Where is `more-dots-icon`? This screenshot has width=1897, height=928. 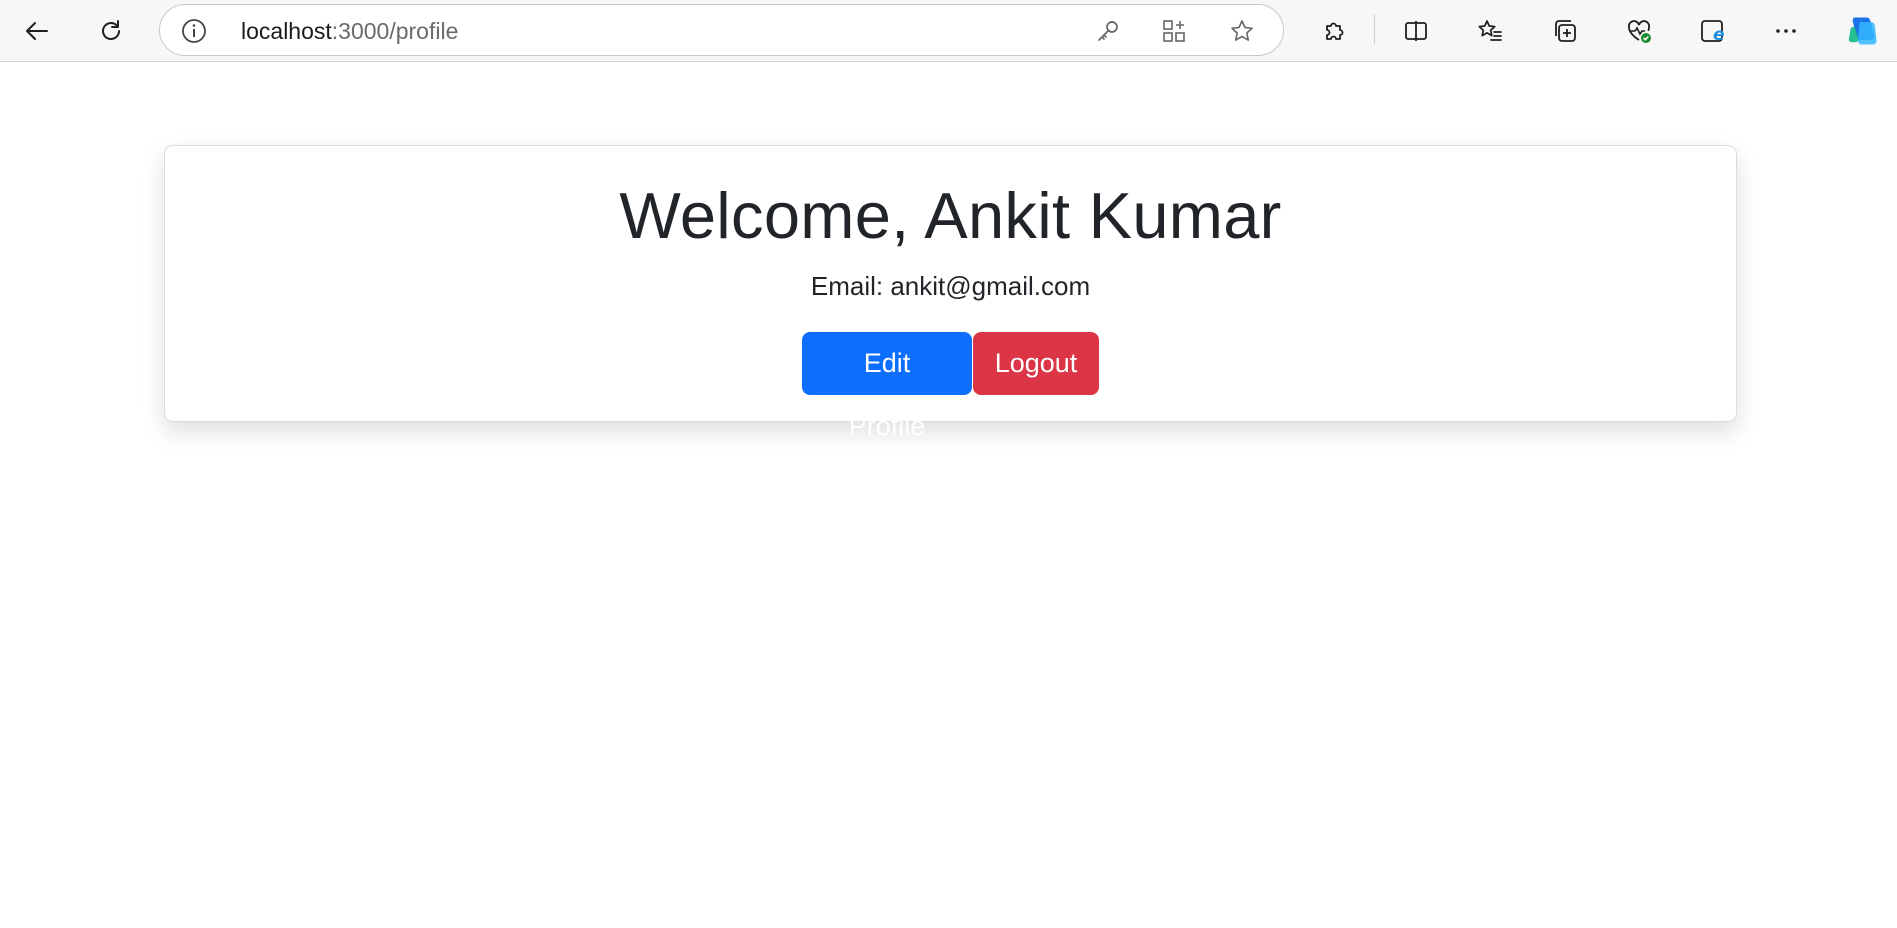 more-dots-icon is located at coordinates (1786, 31).